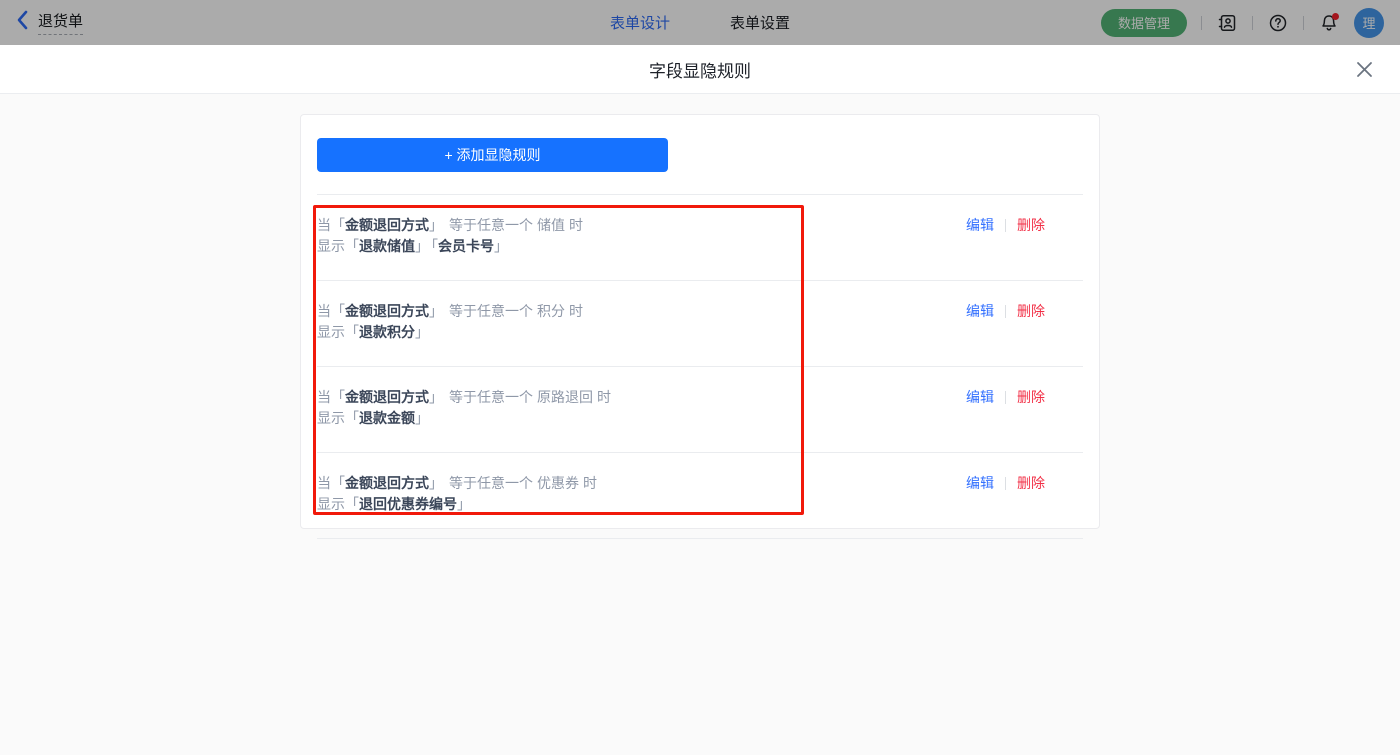 The width and height of the screenshot is (1400, 755). What do you see at coordinates (387, 332) in the screenshot?
I see `target-field: 退款积分` at bounding box center [387, 332].